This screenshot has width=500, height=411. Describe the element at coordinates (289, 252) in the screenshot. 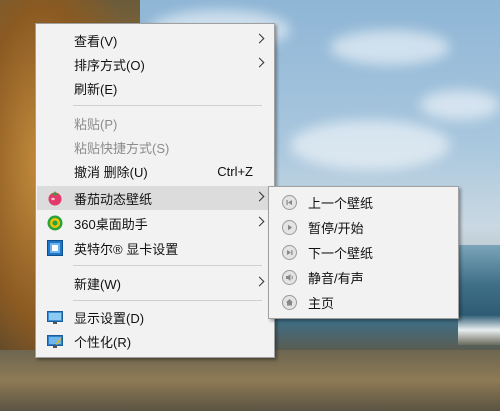

I see `next-icon` at that location.